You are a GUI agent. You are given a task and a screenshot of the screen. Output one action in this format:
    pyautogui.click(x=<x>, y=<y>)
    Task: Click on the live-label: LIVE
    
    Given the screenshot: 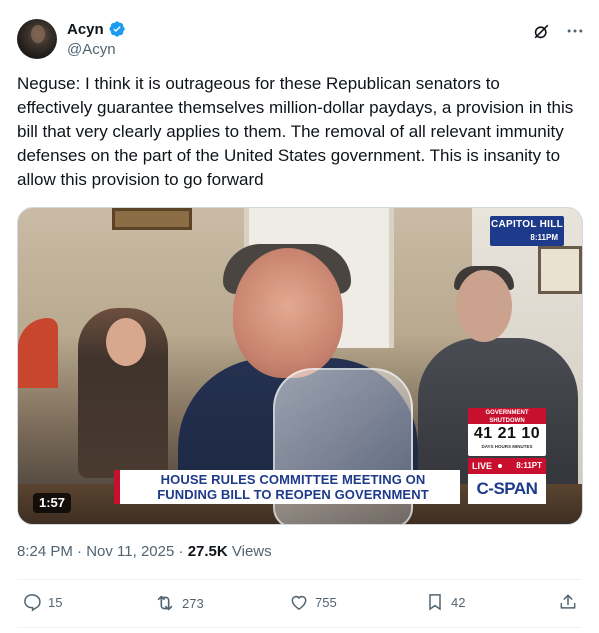 What is the action you would take?
    pyautogui.click(x=482, y=466)
    